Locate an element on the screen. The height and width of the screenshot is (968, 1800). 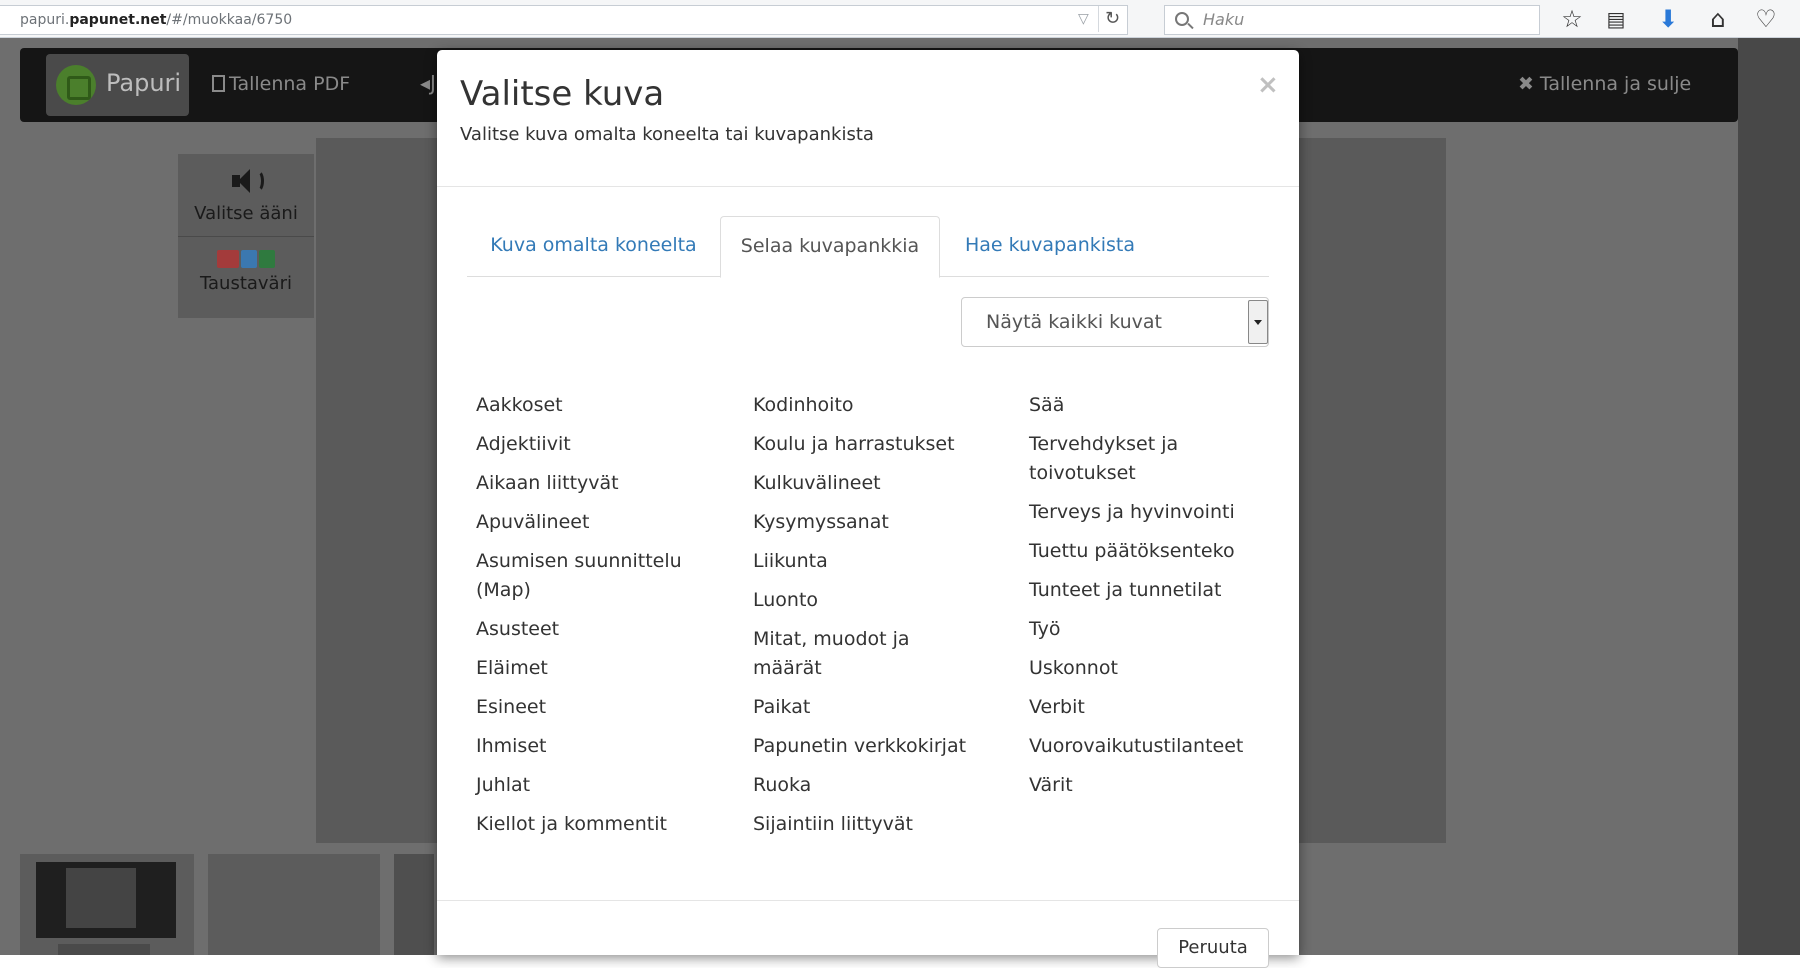
close-icon: × is located at coordinates (1268, 85).